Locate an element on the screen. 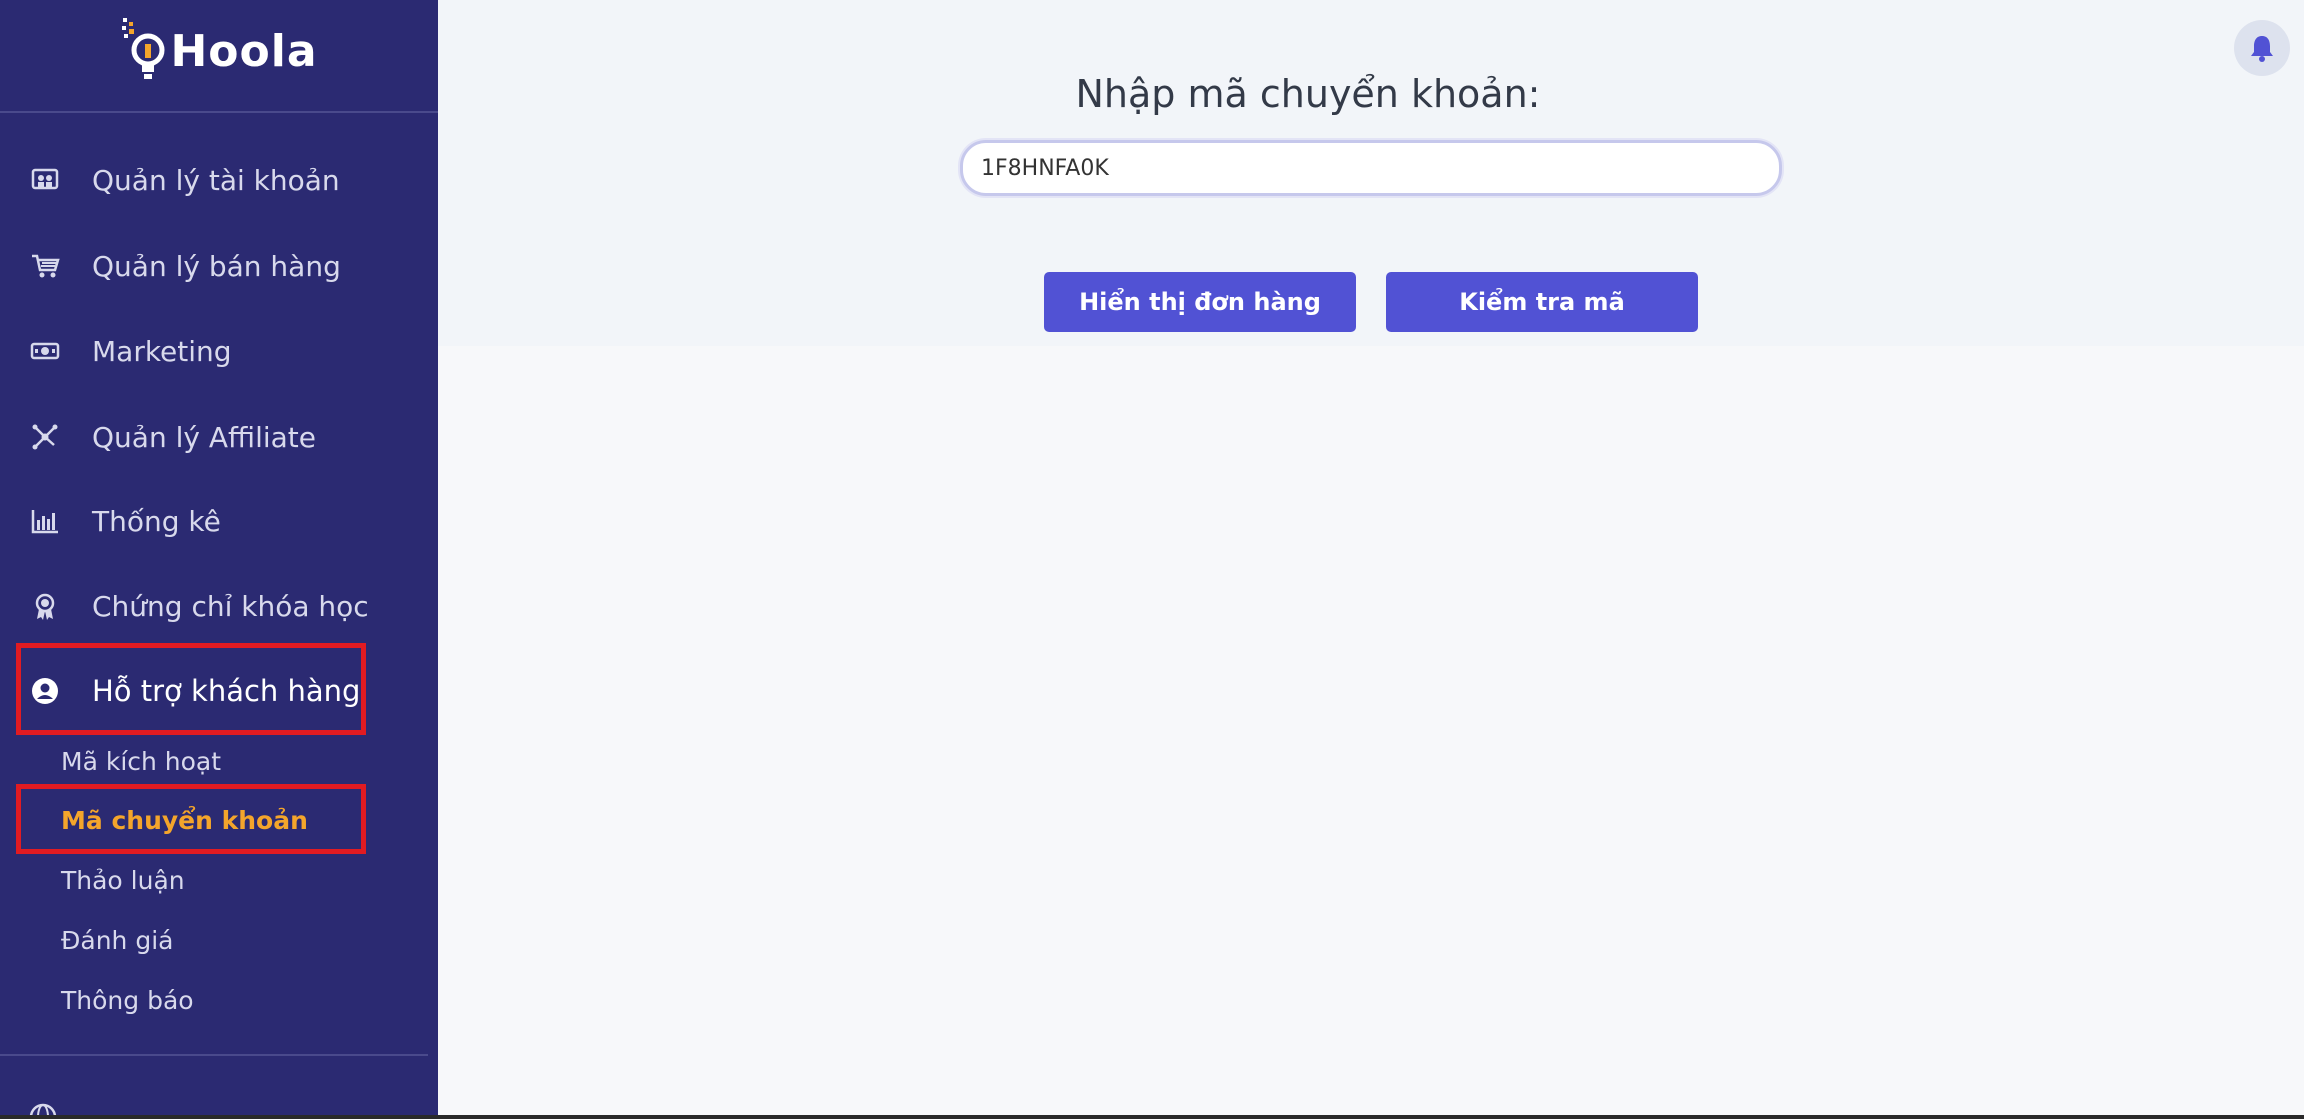 The width and height of the screenshot is (2304, 1119). subitem-label: Mã kích hoạt is located at coordinates (141, 761).